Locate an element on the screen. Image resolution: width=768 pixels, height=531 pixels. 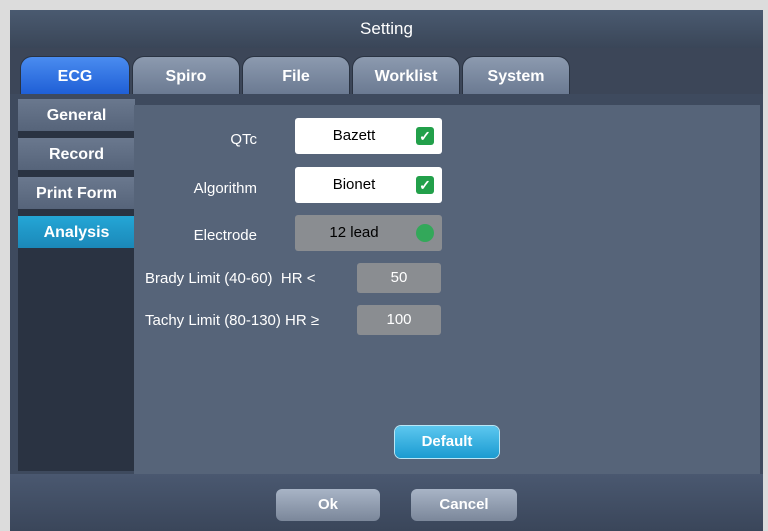
electrode-value: 12 lead is located at coordinates (354, 232).